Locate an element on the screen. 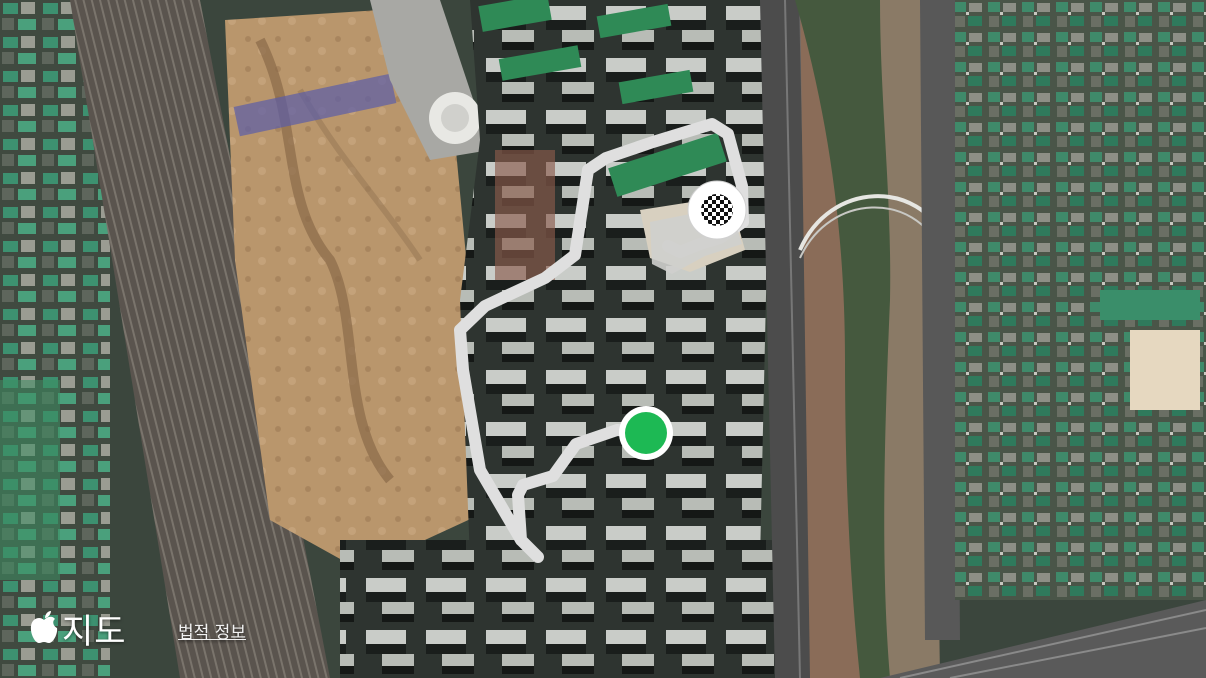 The image size is (1206, 678). checkered-flag-icon is located at coordinates (717, 210).